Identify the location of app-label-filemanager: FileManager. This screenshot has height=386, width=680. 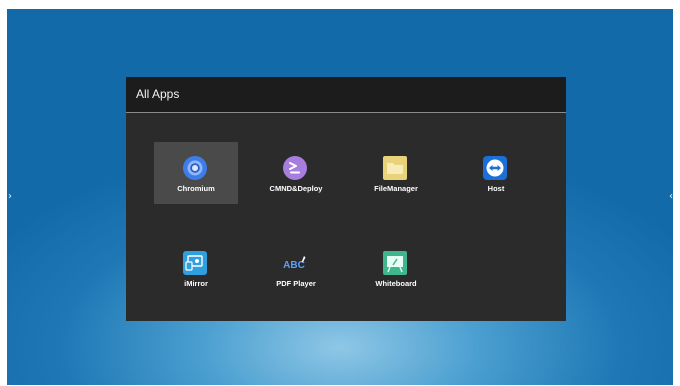
(396, 188).